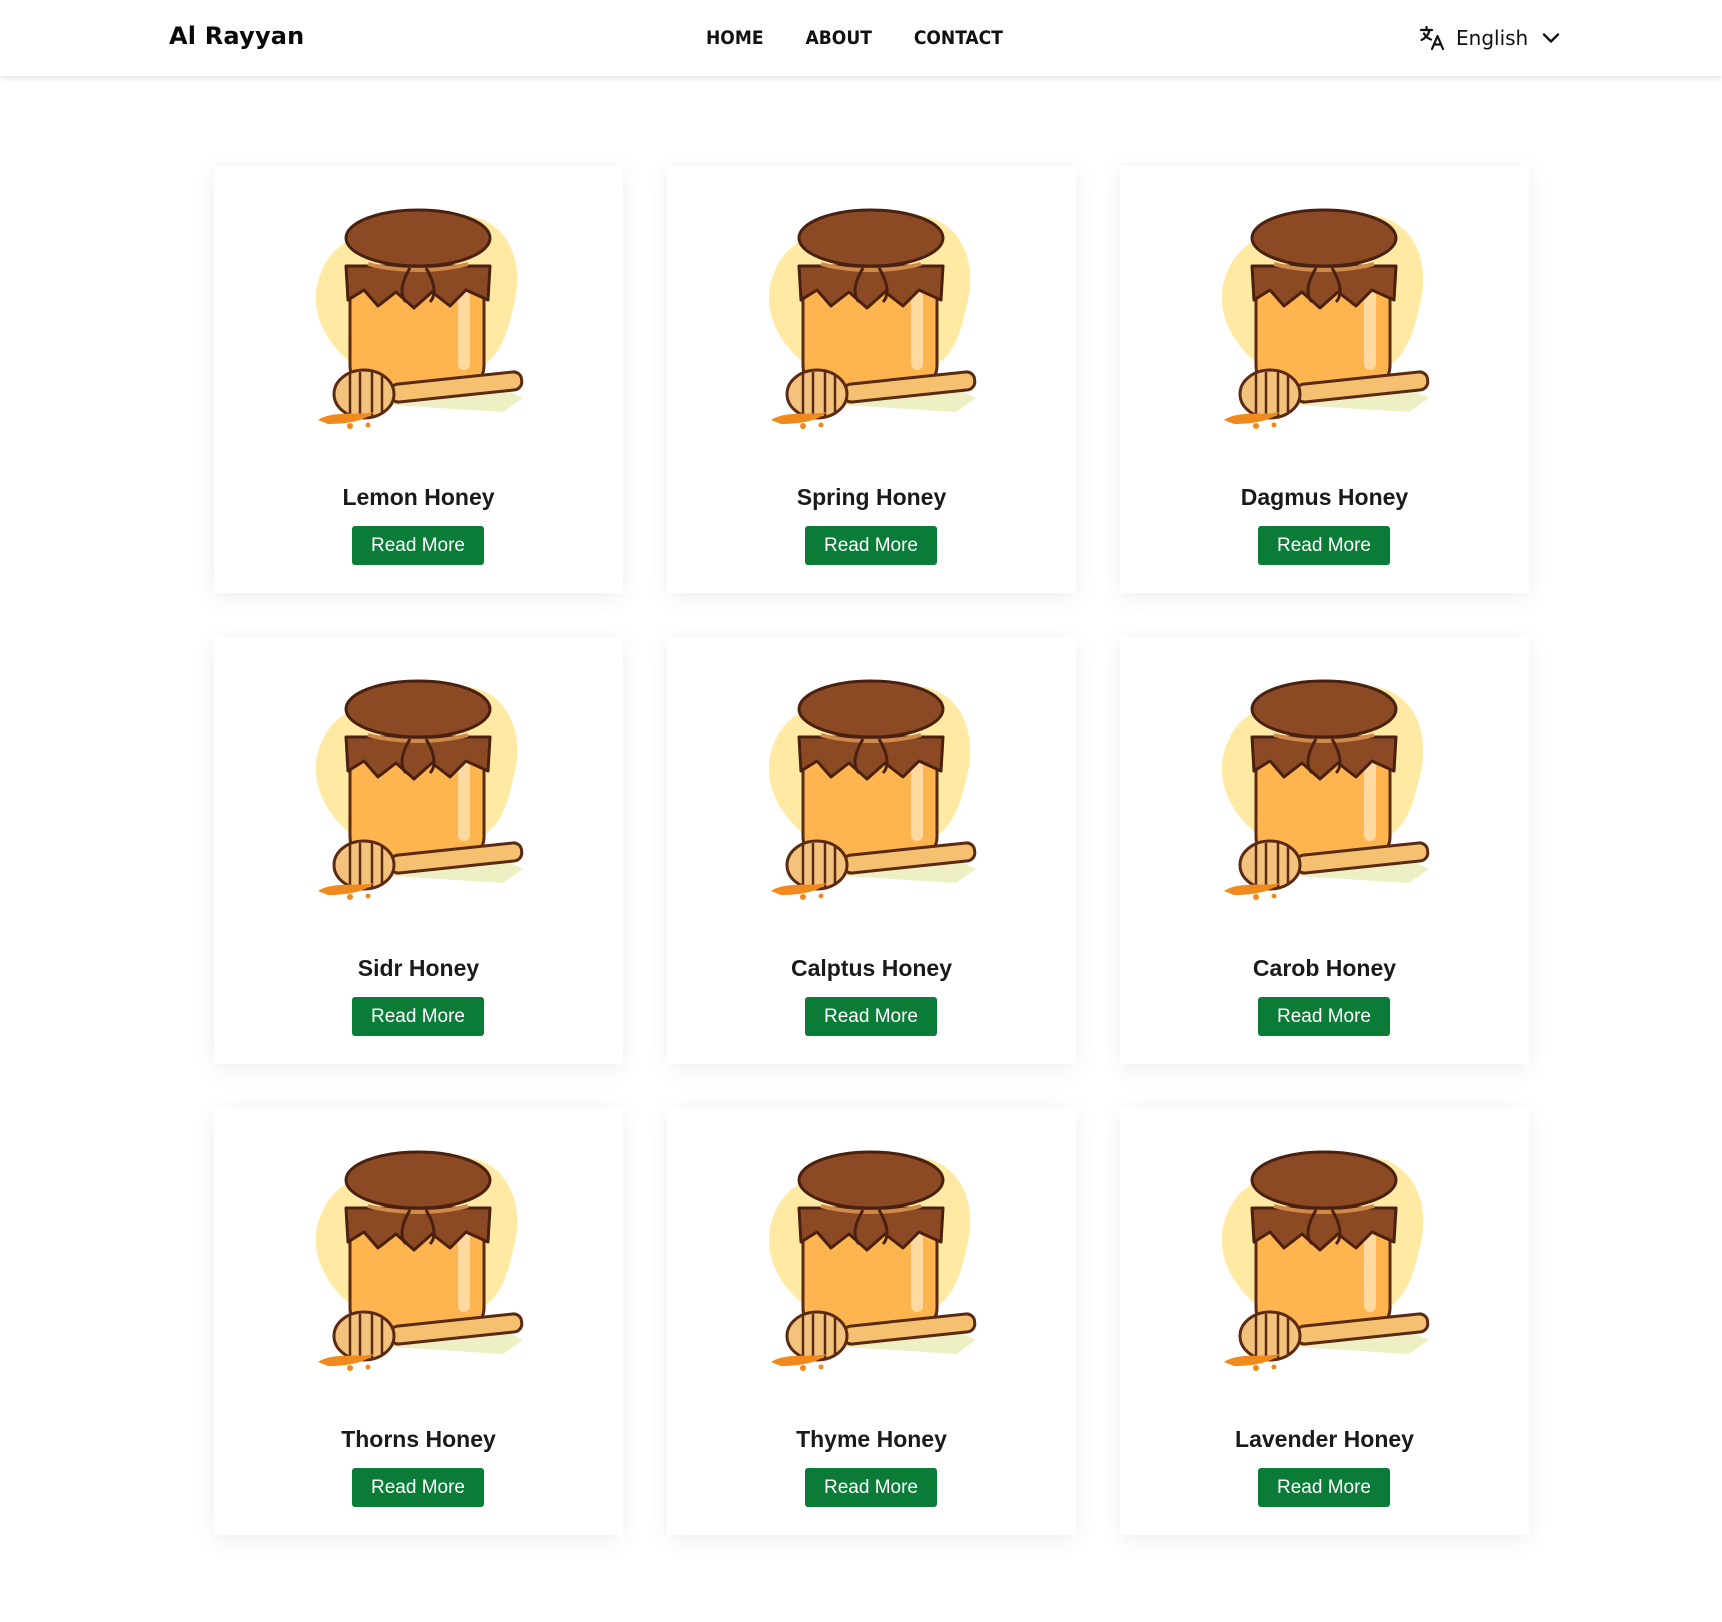 The height and width of the screenshot is (1622, 1722). I want to click on translate-icon, so click(1432, 38).